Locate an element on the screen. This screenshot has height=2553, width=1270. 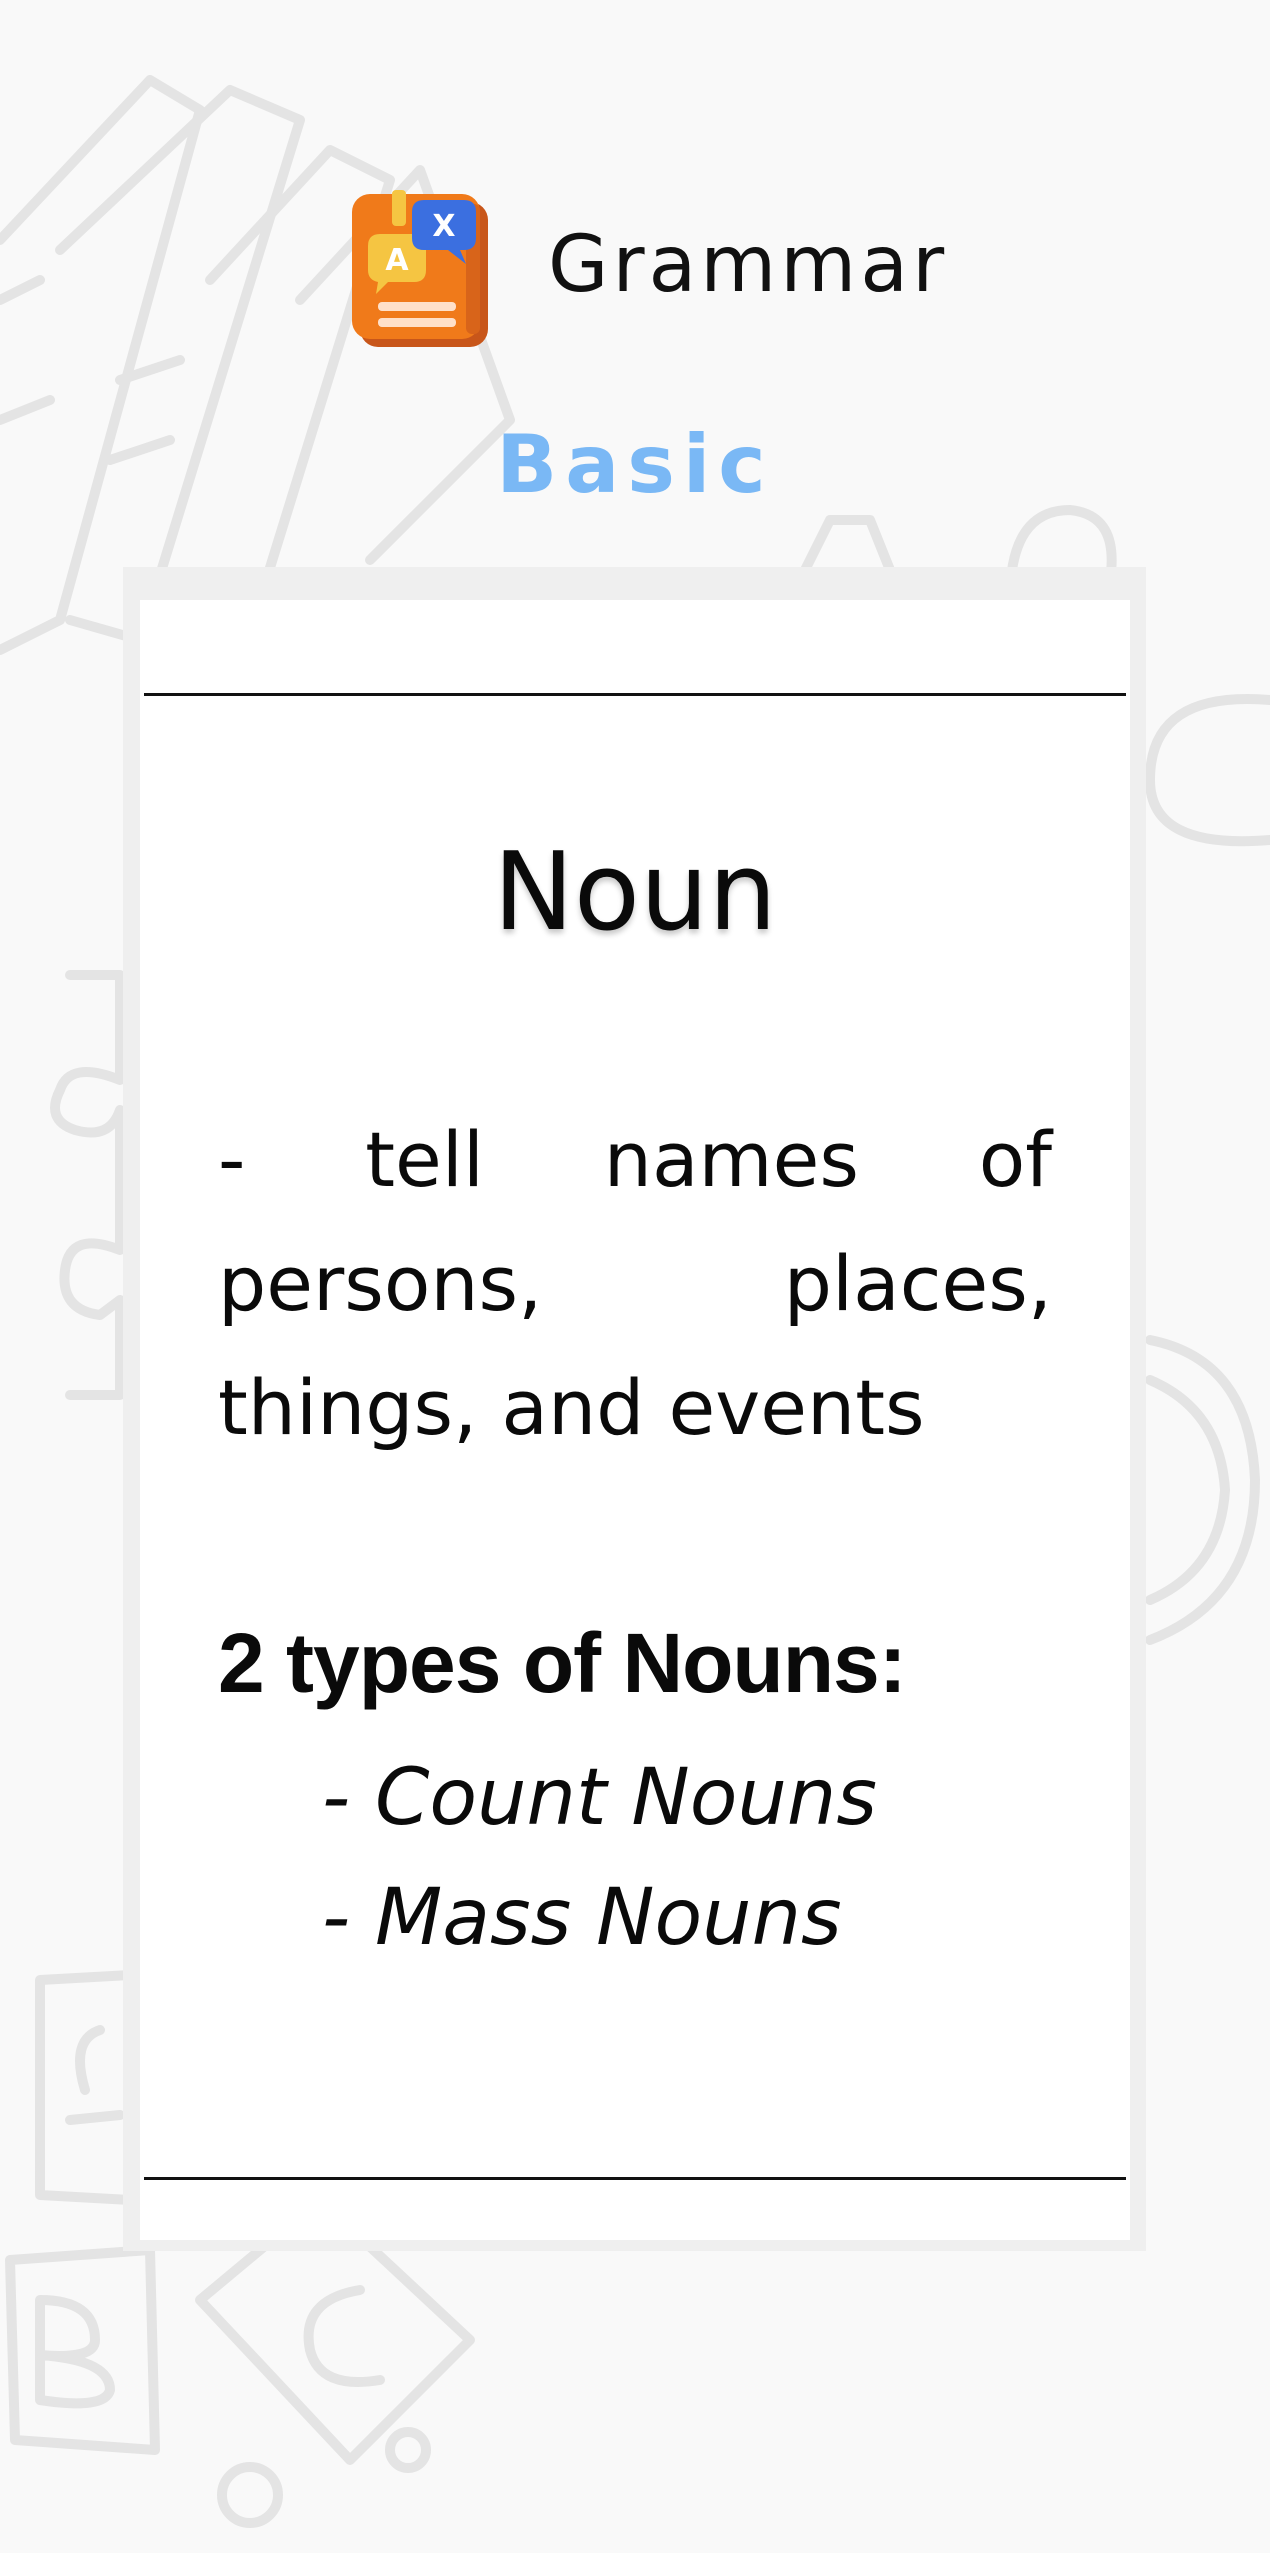
type-item-mass-nouns: - Mass Nouns is located at coordinates (582, 1918).